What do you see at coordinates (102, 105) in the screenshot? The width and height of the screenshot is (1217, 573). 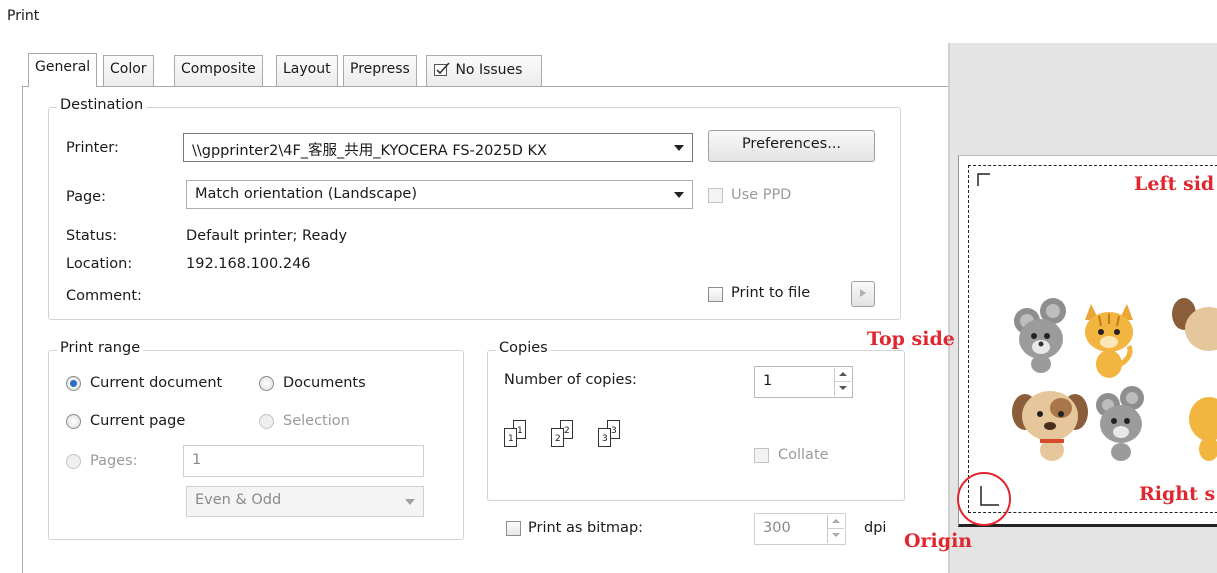 I see `destination-legend: Destination` at bounding box center [102, 105].